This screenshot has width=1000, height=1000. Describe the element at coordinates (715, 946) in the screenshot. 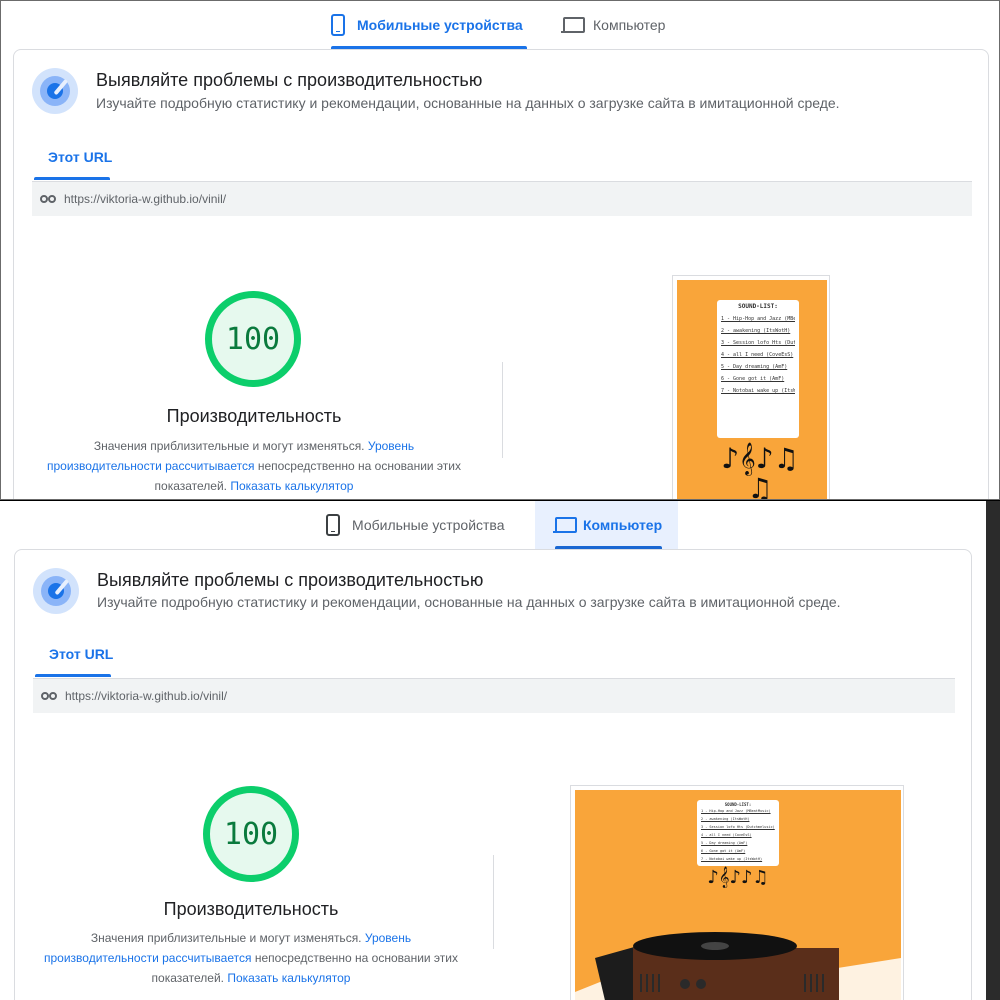

I see `vinyl-label` at that location.